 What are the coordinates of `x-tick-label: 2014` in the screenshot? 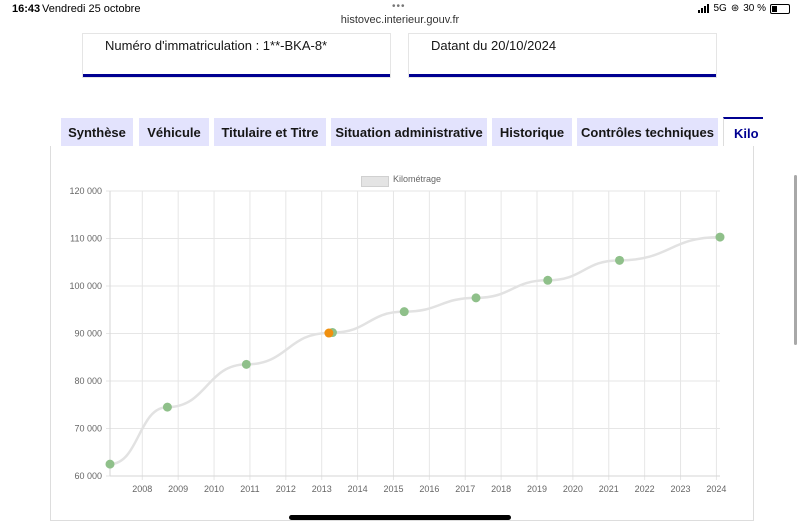 It's located at (358, 489).